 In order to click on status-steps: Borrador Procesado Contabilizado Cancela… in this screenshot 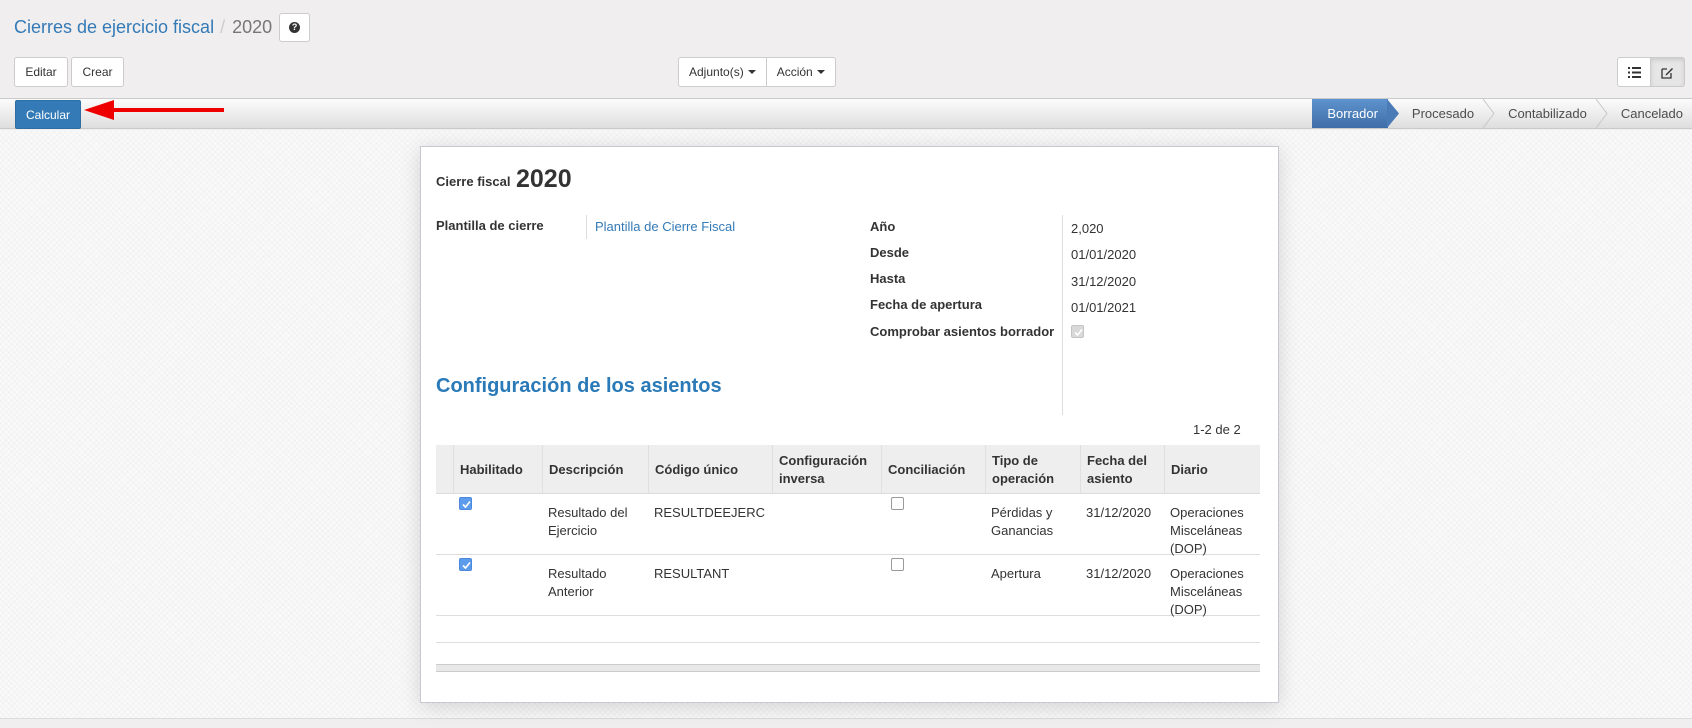, I will do `click(1502, 113)`.